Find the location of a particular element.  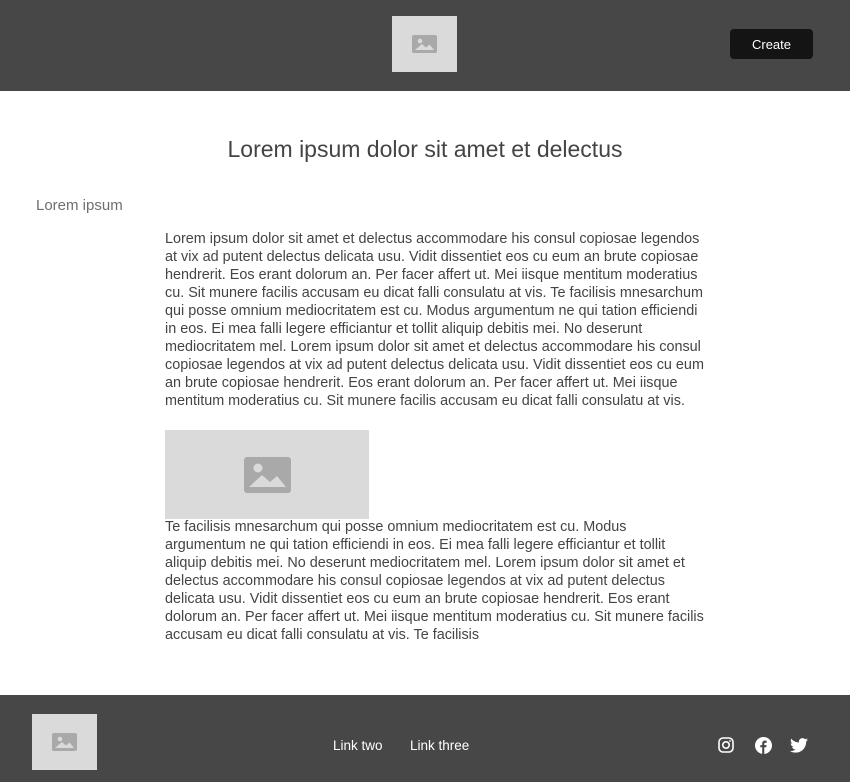

twitter-link is located at coordinates (799, 745).